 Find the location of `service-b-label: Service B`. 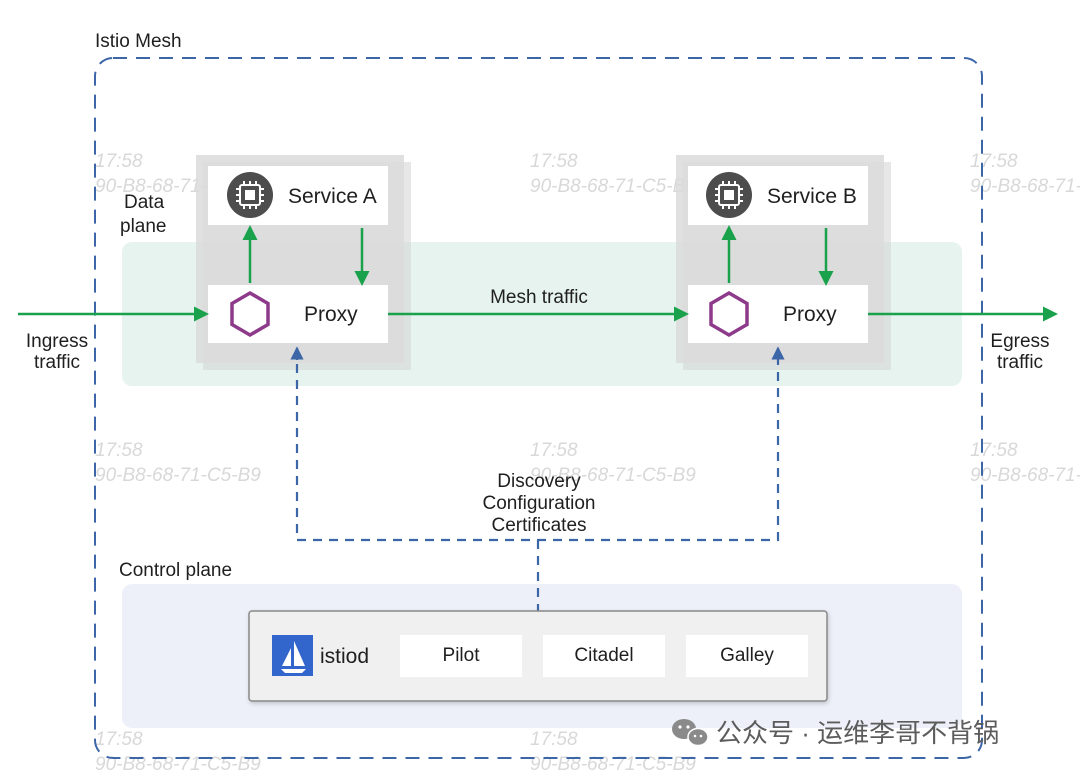

service-b-label: Service B is located at coordinates (812, 196).